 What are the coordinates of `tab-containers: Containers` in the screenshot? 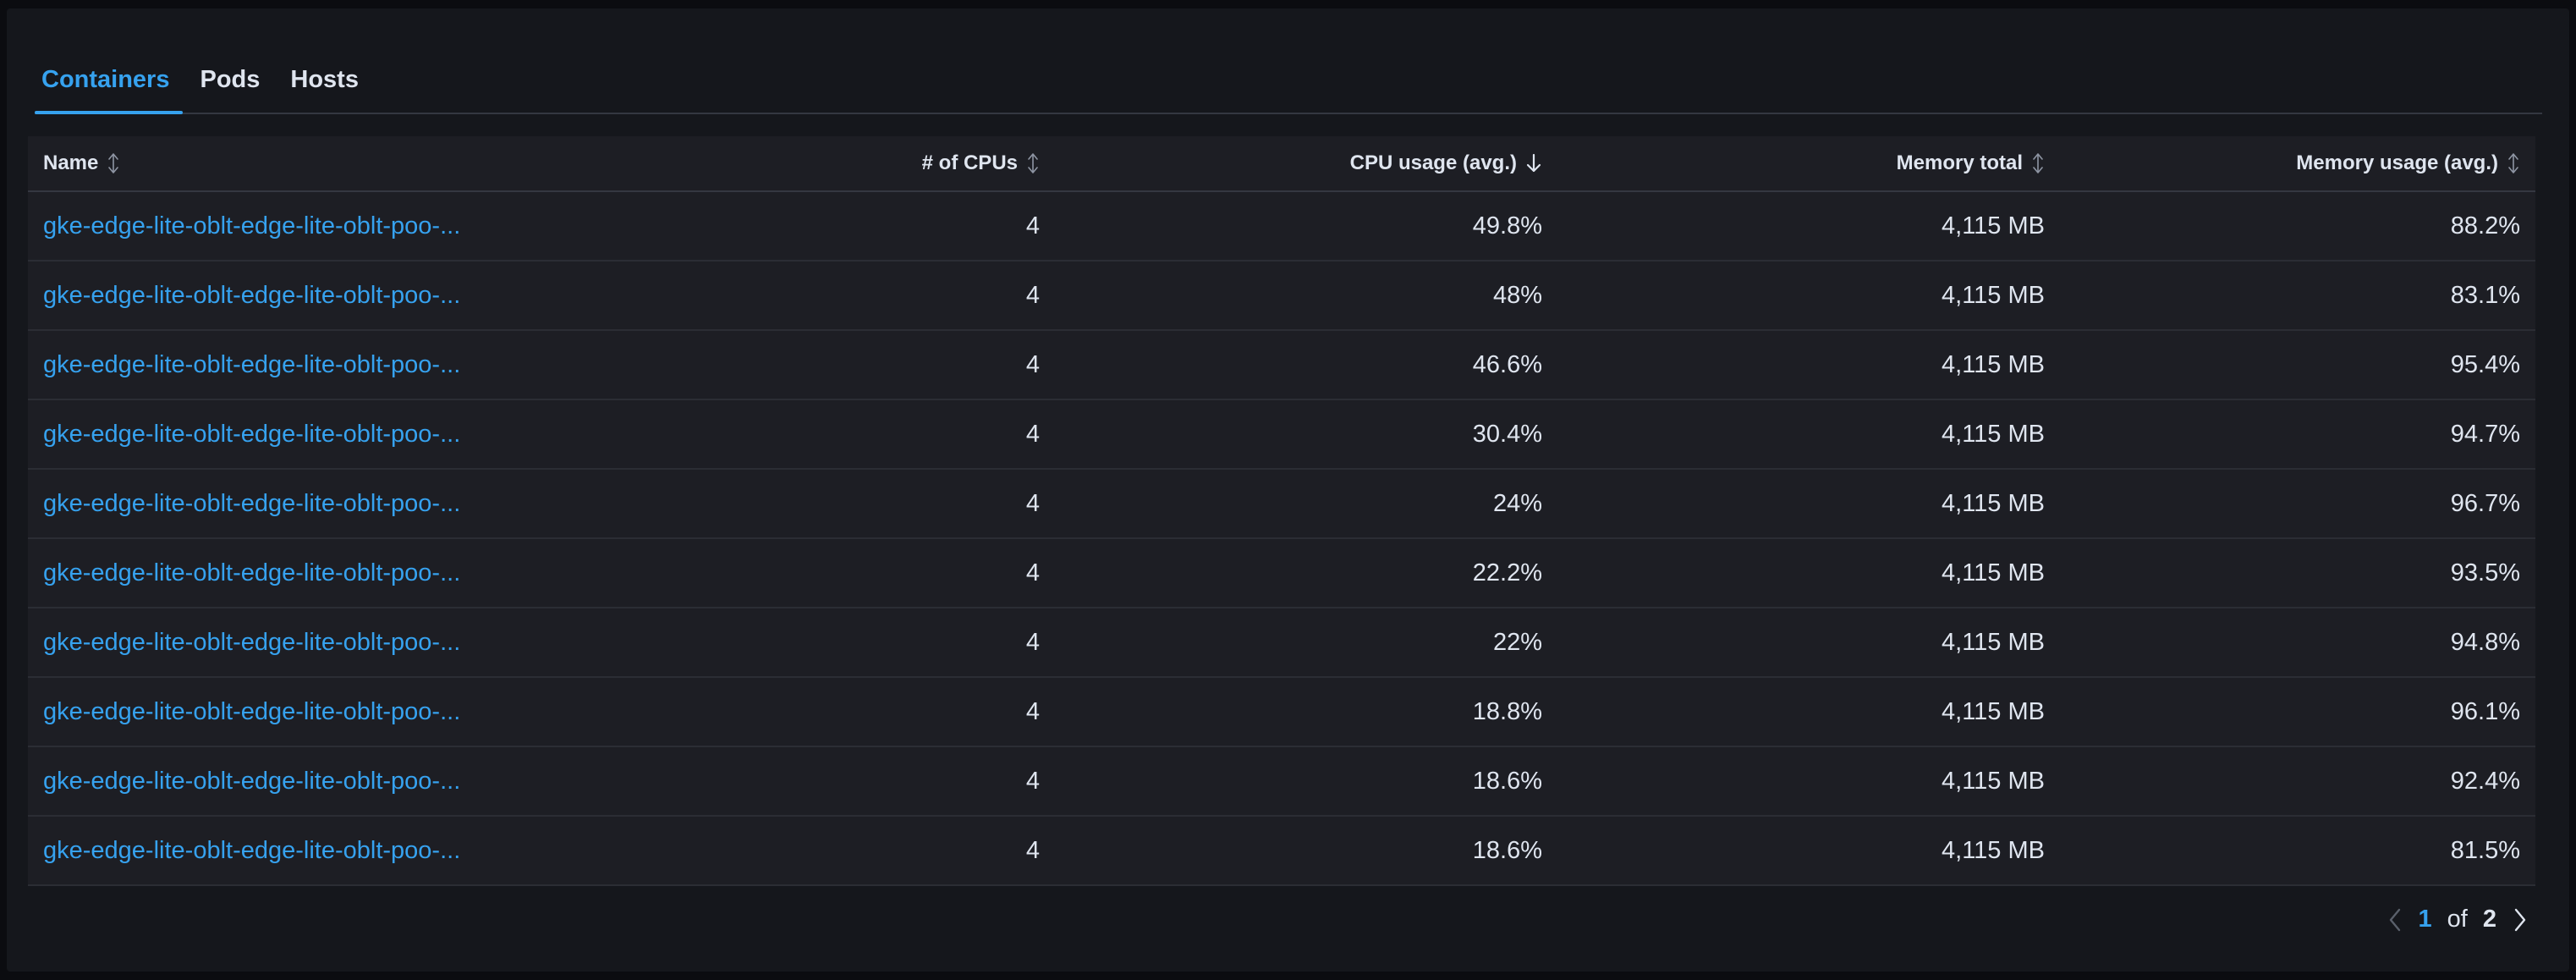 It's located at (110, 81).